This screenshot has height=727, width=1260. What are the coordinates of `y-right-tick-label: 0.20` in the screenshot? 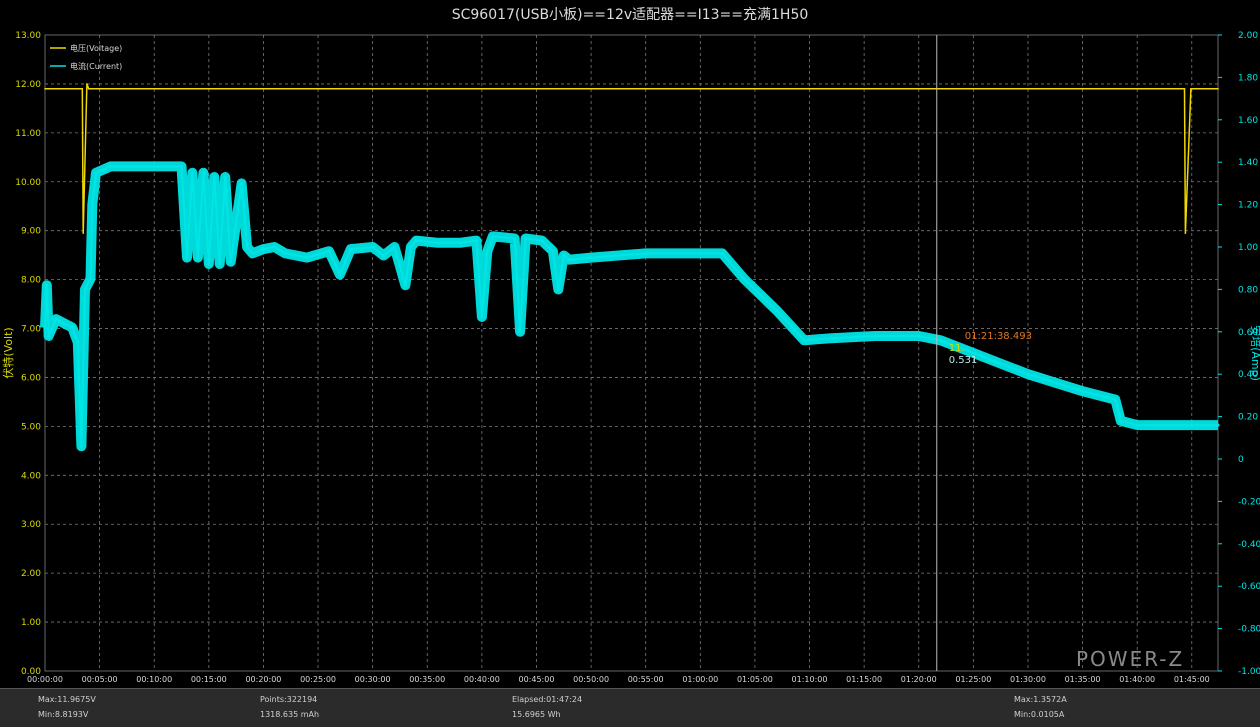 It's located at (1248, 418).